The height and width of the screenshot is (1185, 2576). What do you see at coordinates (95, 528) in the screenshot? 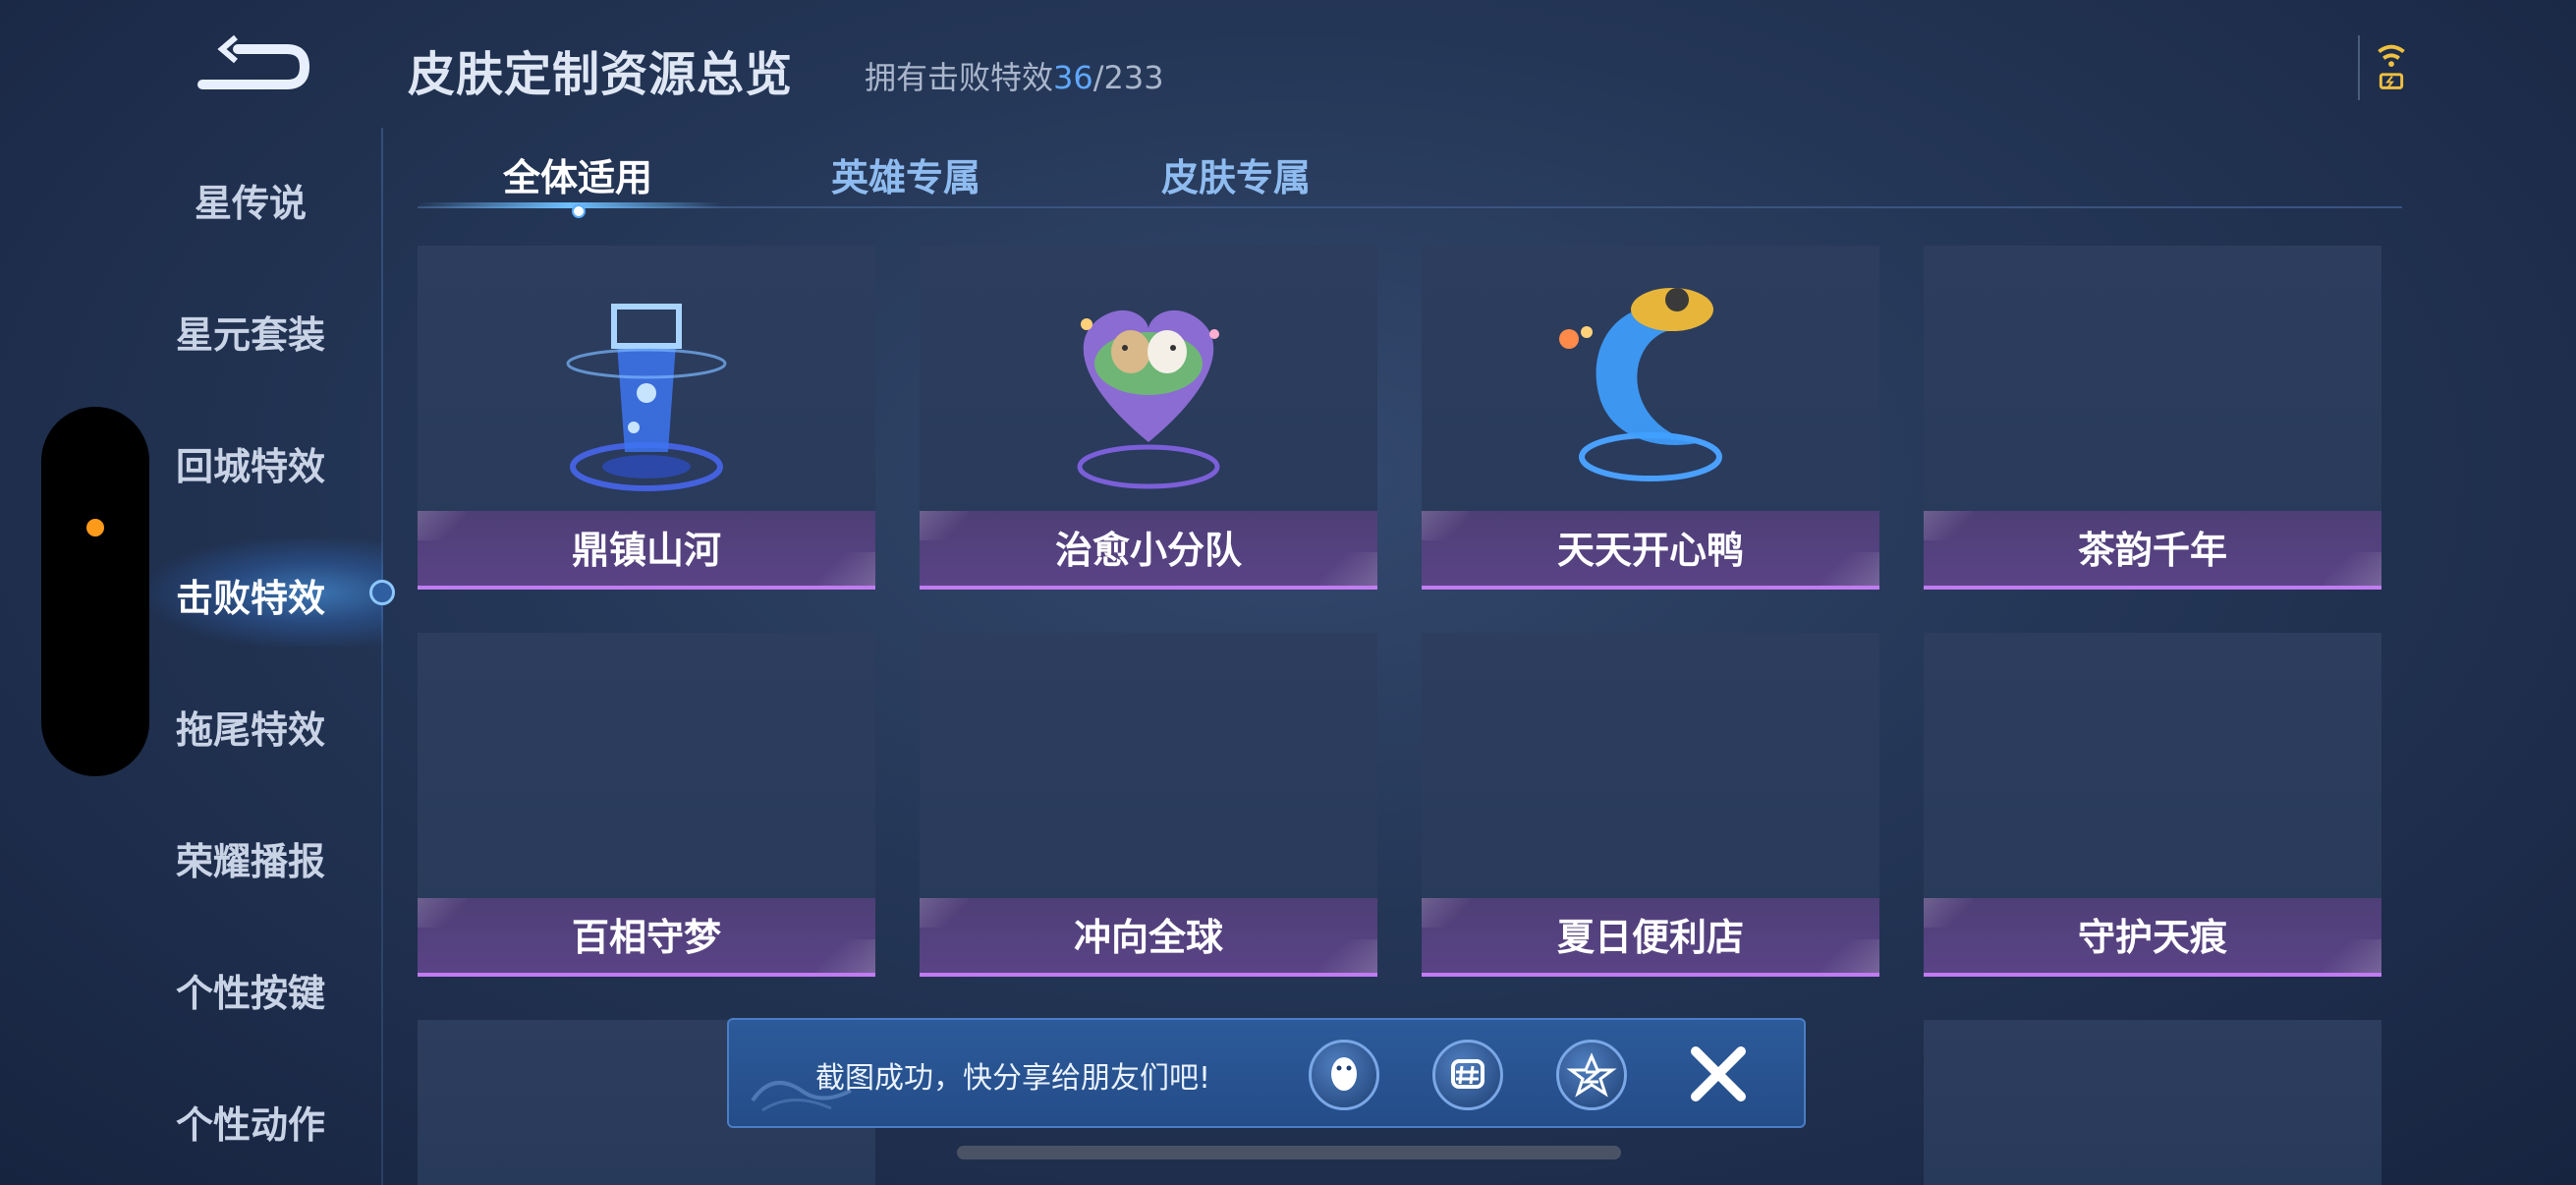
I see `notification-dot` at bounding box center [95, 528].